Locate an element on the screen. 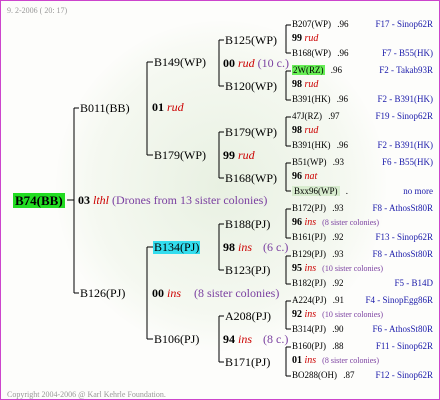 Image resolution: width=440 pixels, height=400 pixels. gen4-note: (8 sister colonies) is located at coordinates (350, 360).